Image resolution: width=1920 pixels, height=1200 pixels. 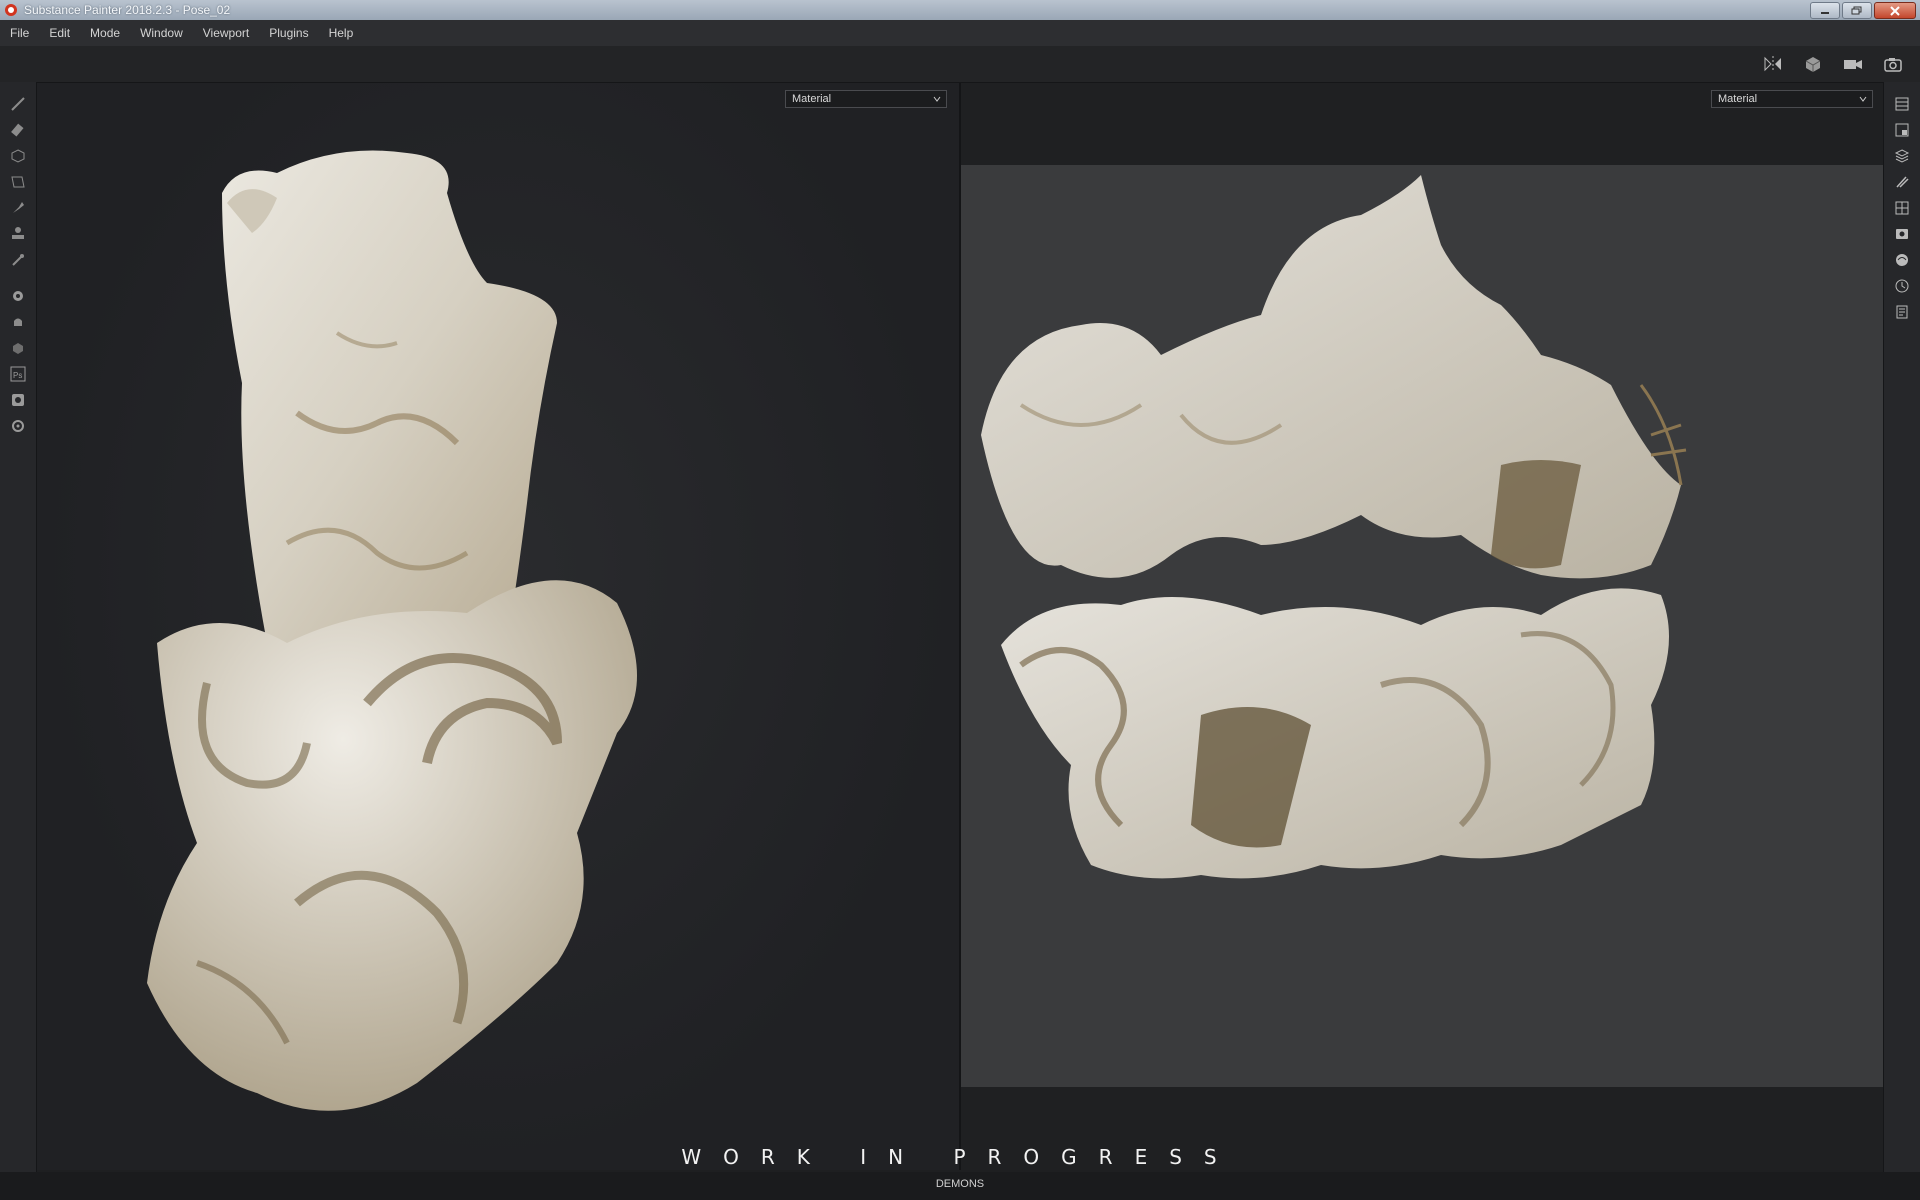 What do you see at coordinates (341, 33) in the screenshot?
I see `menu-help: Help` at bounding box center [341, 33].